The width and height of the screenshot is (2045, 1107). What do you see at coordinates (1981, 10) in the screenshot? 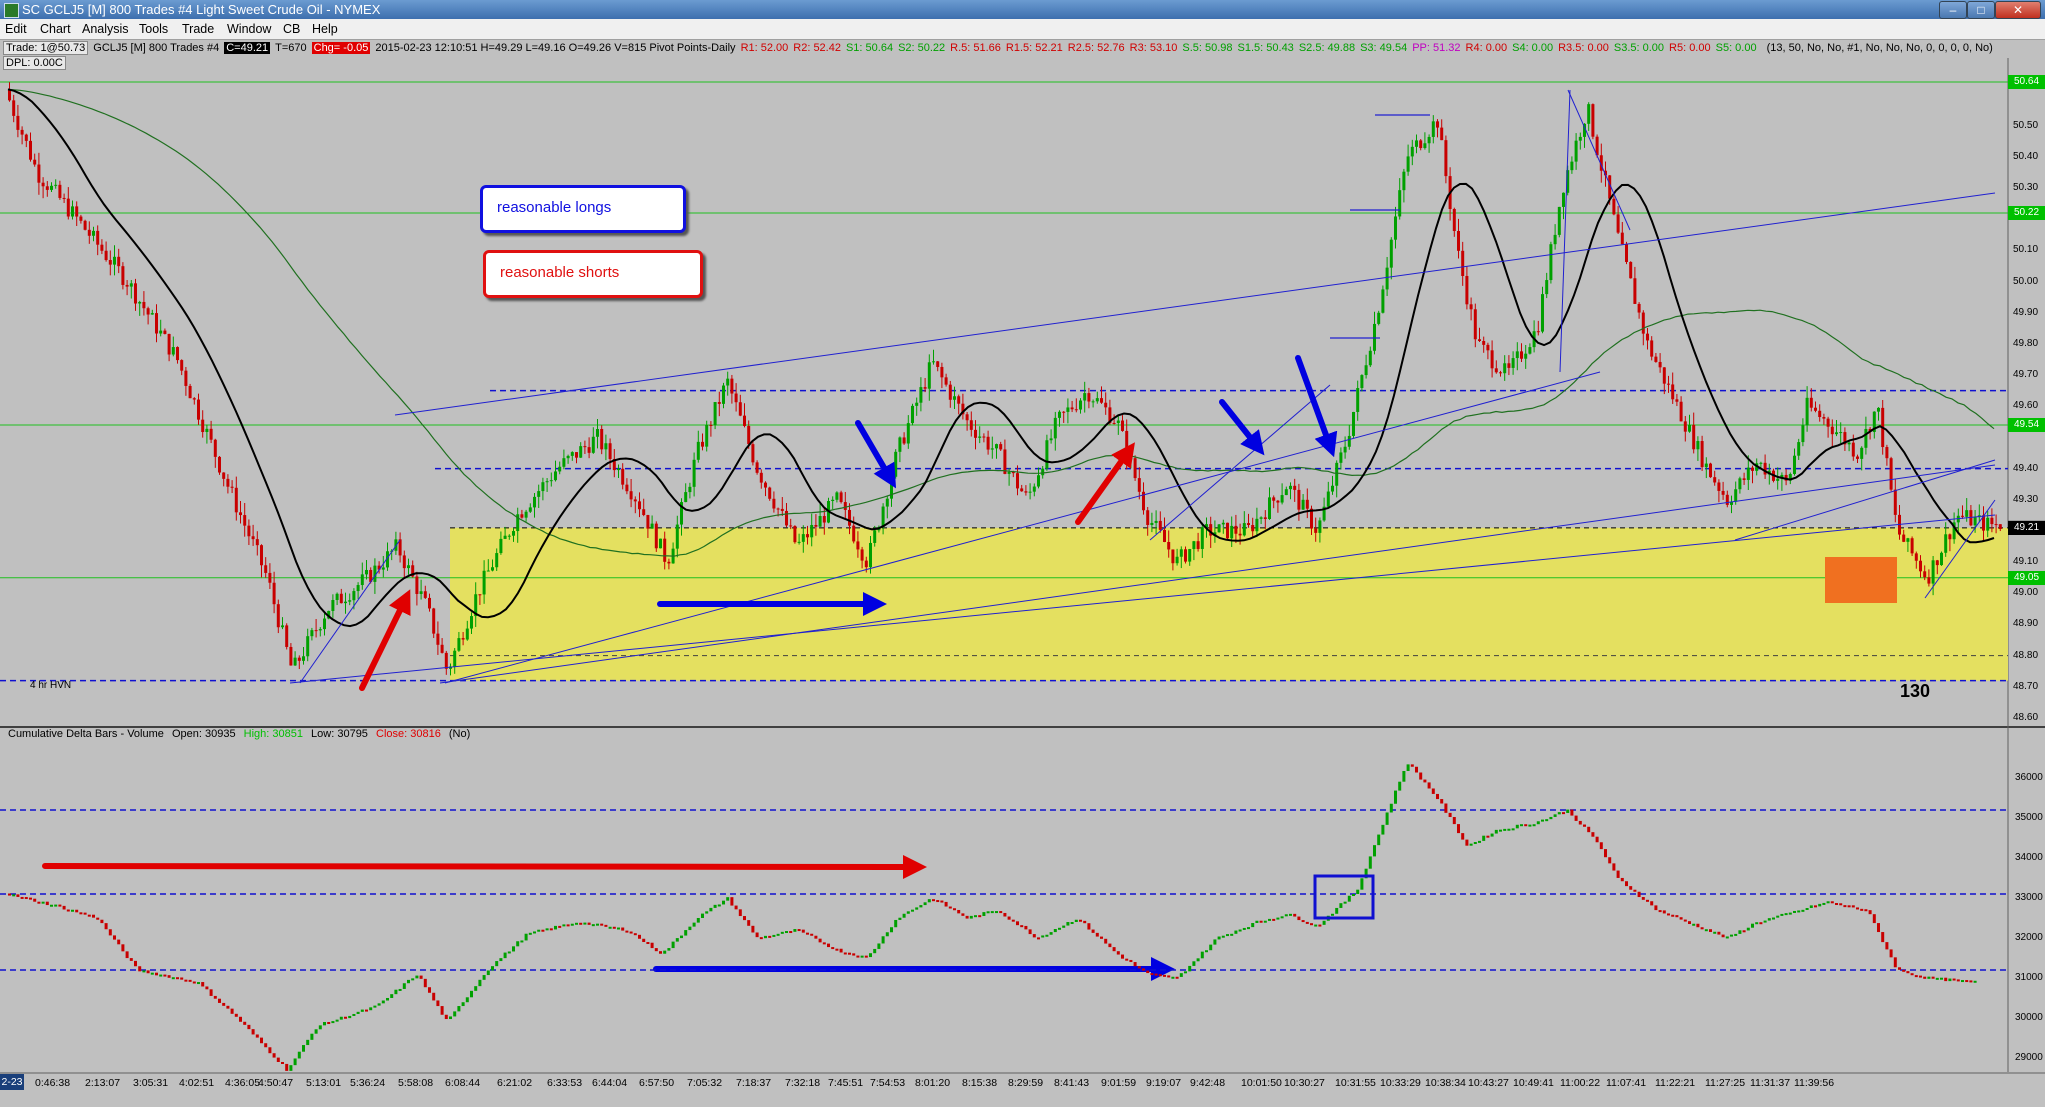
I see `maximize-button: □` at bounding box center [1981, 10].